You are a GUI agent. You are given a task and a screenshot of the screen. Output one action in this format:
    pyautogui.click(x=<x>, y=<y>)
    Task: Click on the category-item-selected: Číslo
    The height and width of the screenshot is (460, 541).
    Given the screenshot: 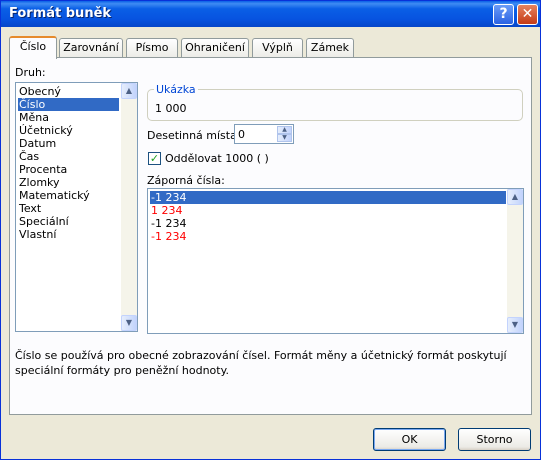 What is the action you would take?
    pyautogui.click(x=68, y=104)
    